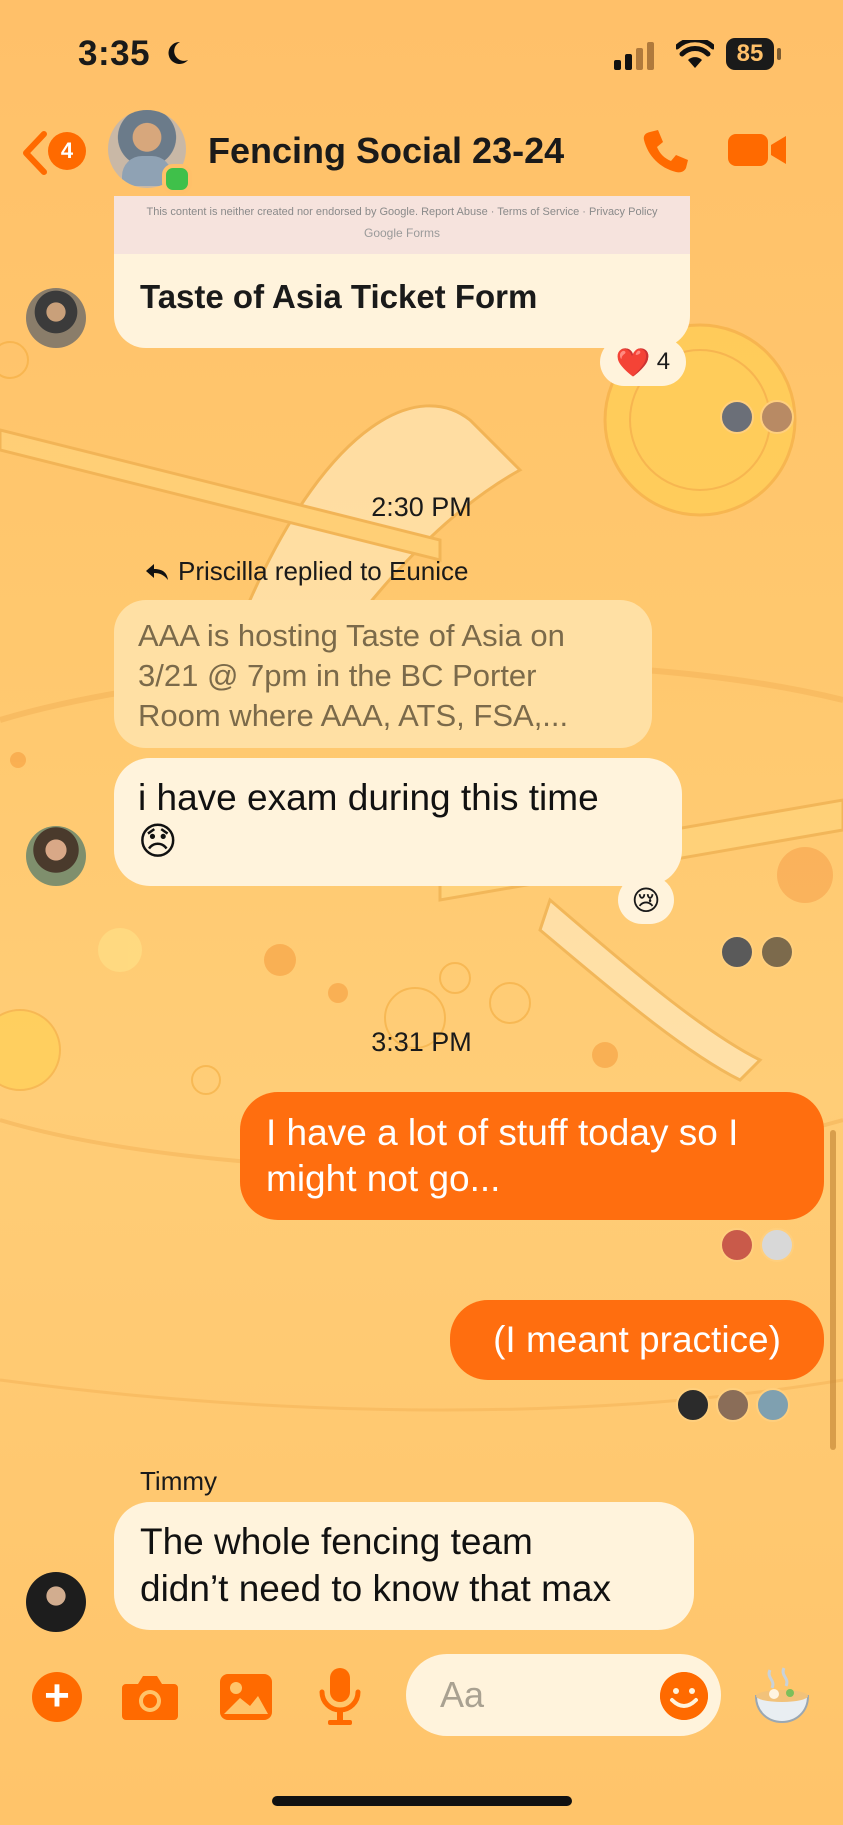 The image size is (843, 1825). What do you see at coordinates (336, 1541) in the screenshot?
I see `message-line: The whole fencing team` at bounding box center [336, 1541].